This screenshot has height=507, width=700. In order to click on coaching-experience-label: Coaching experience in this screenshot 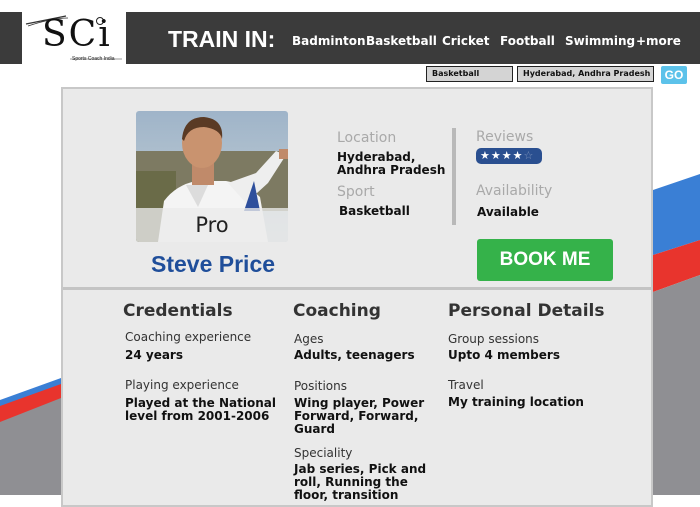, I will do `click(188, 337)`.